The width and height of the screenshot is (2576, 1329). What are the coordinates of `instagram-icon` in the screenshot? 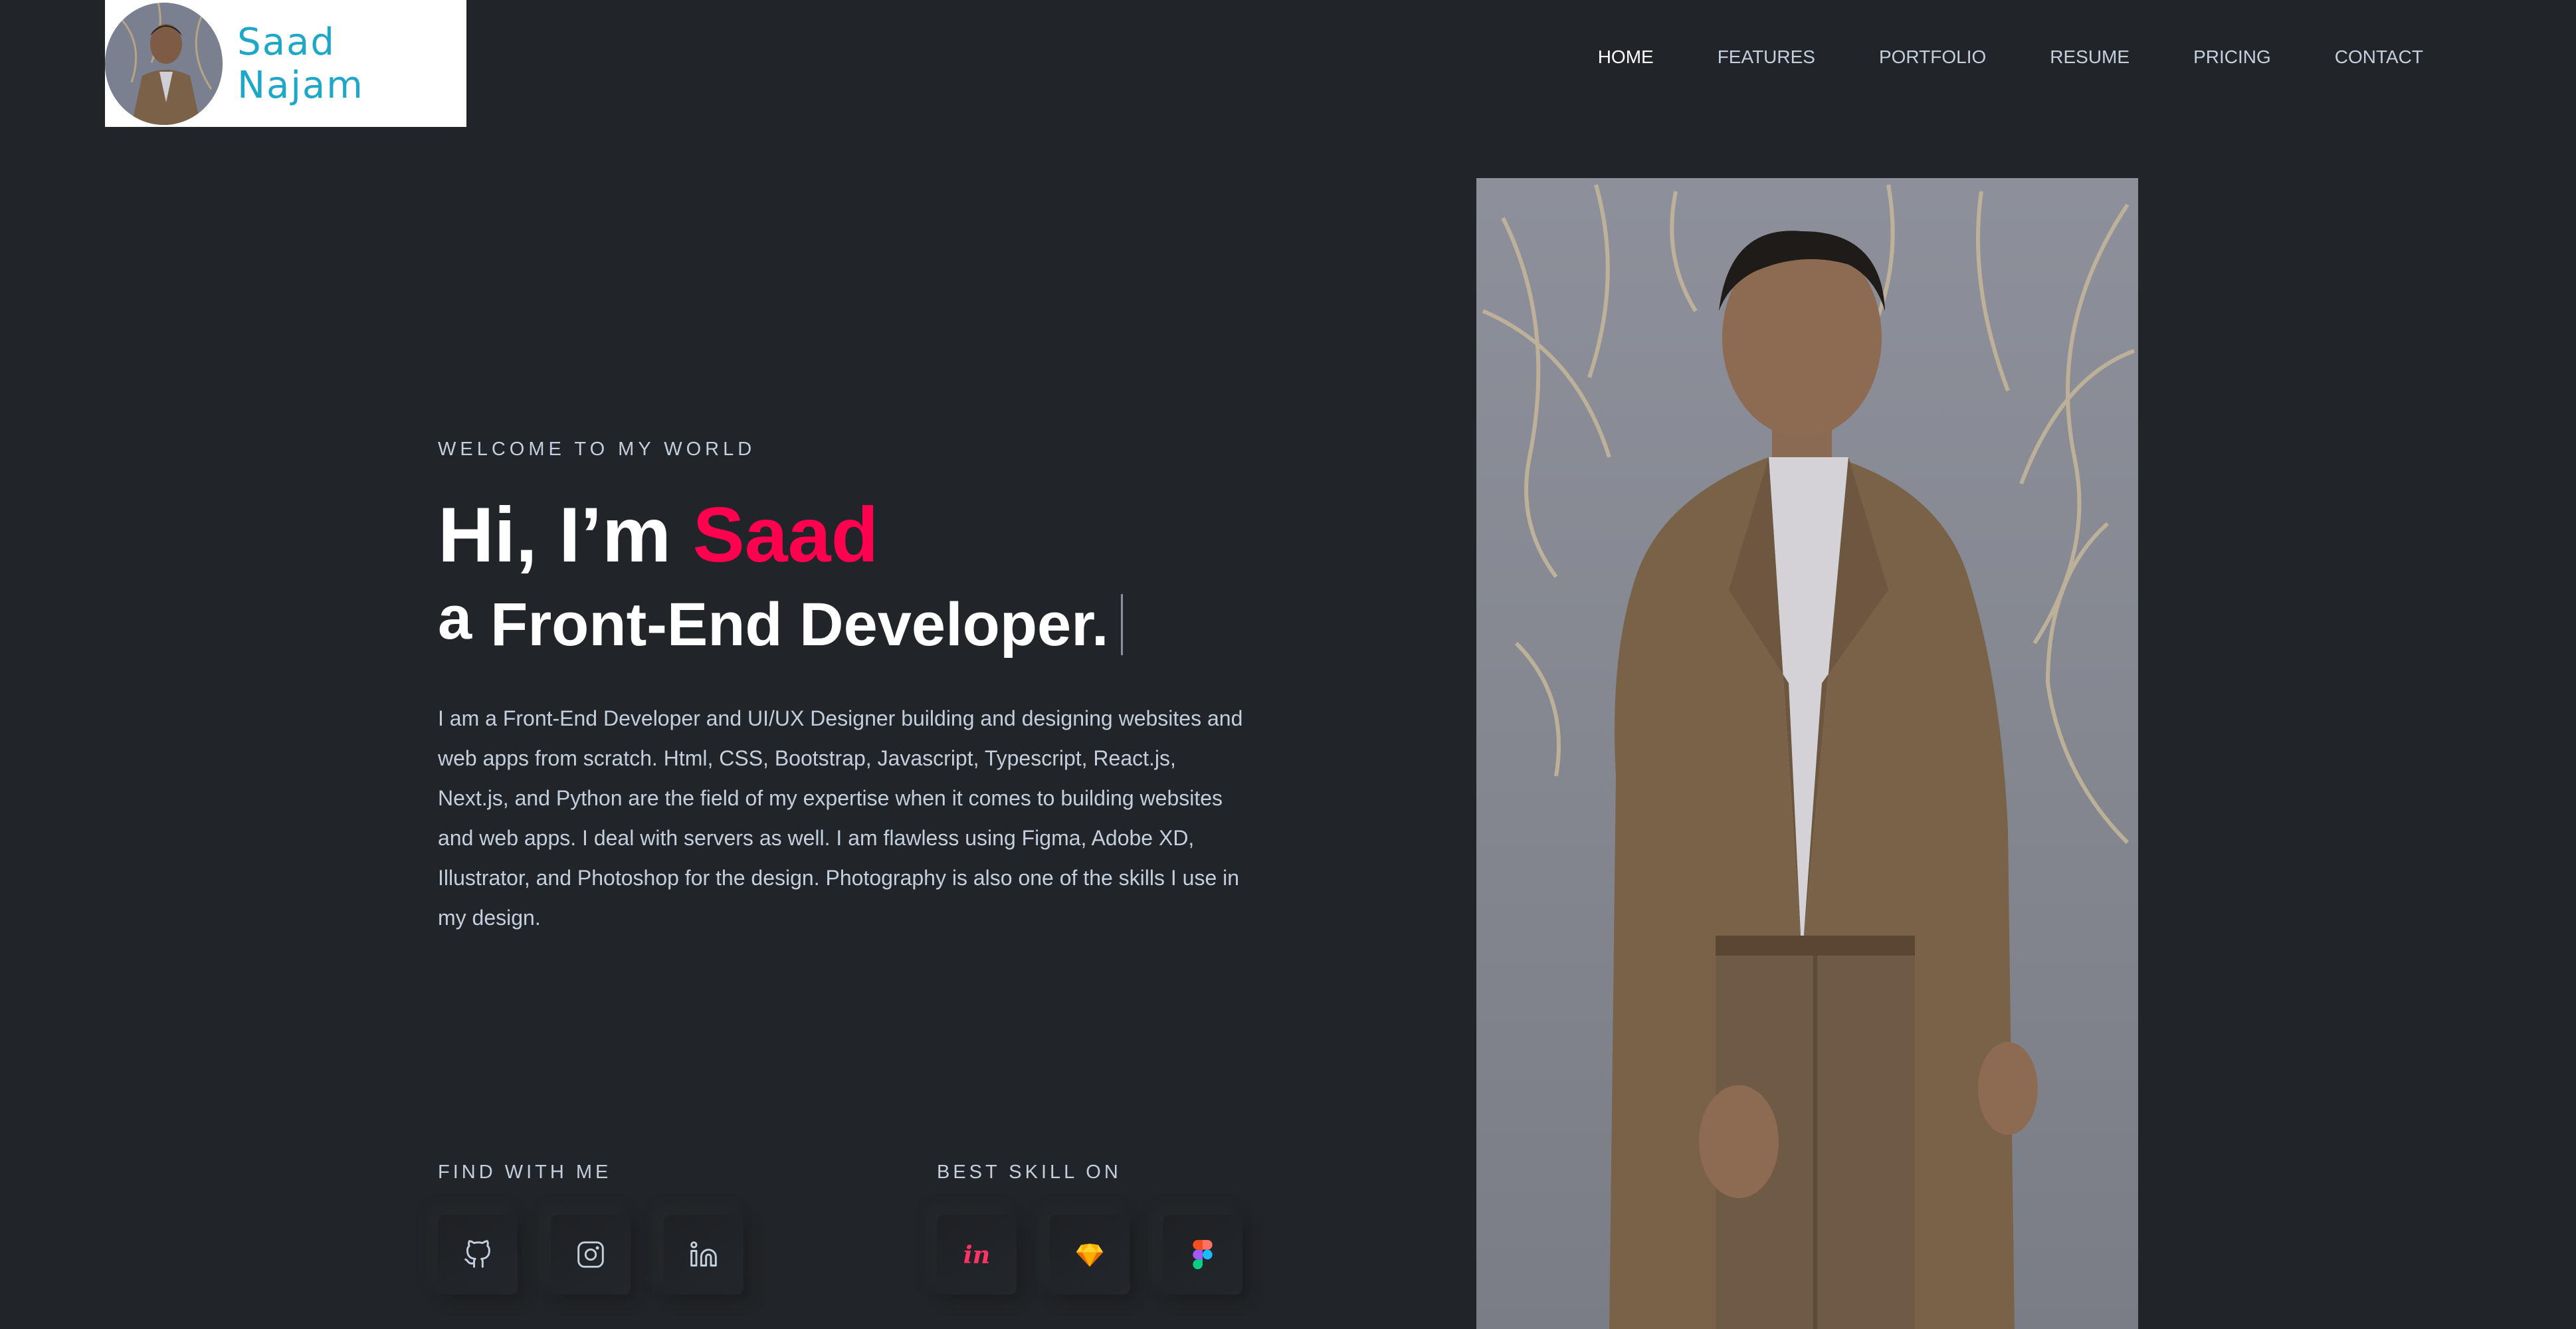 It's located at (591, 1254).